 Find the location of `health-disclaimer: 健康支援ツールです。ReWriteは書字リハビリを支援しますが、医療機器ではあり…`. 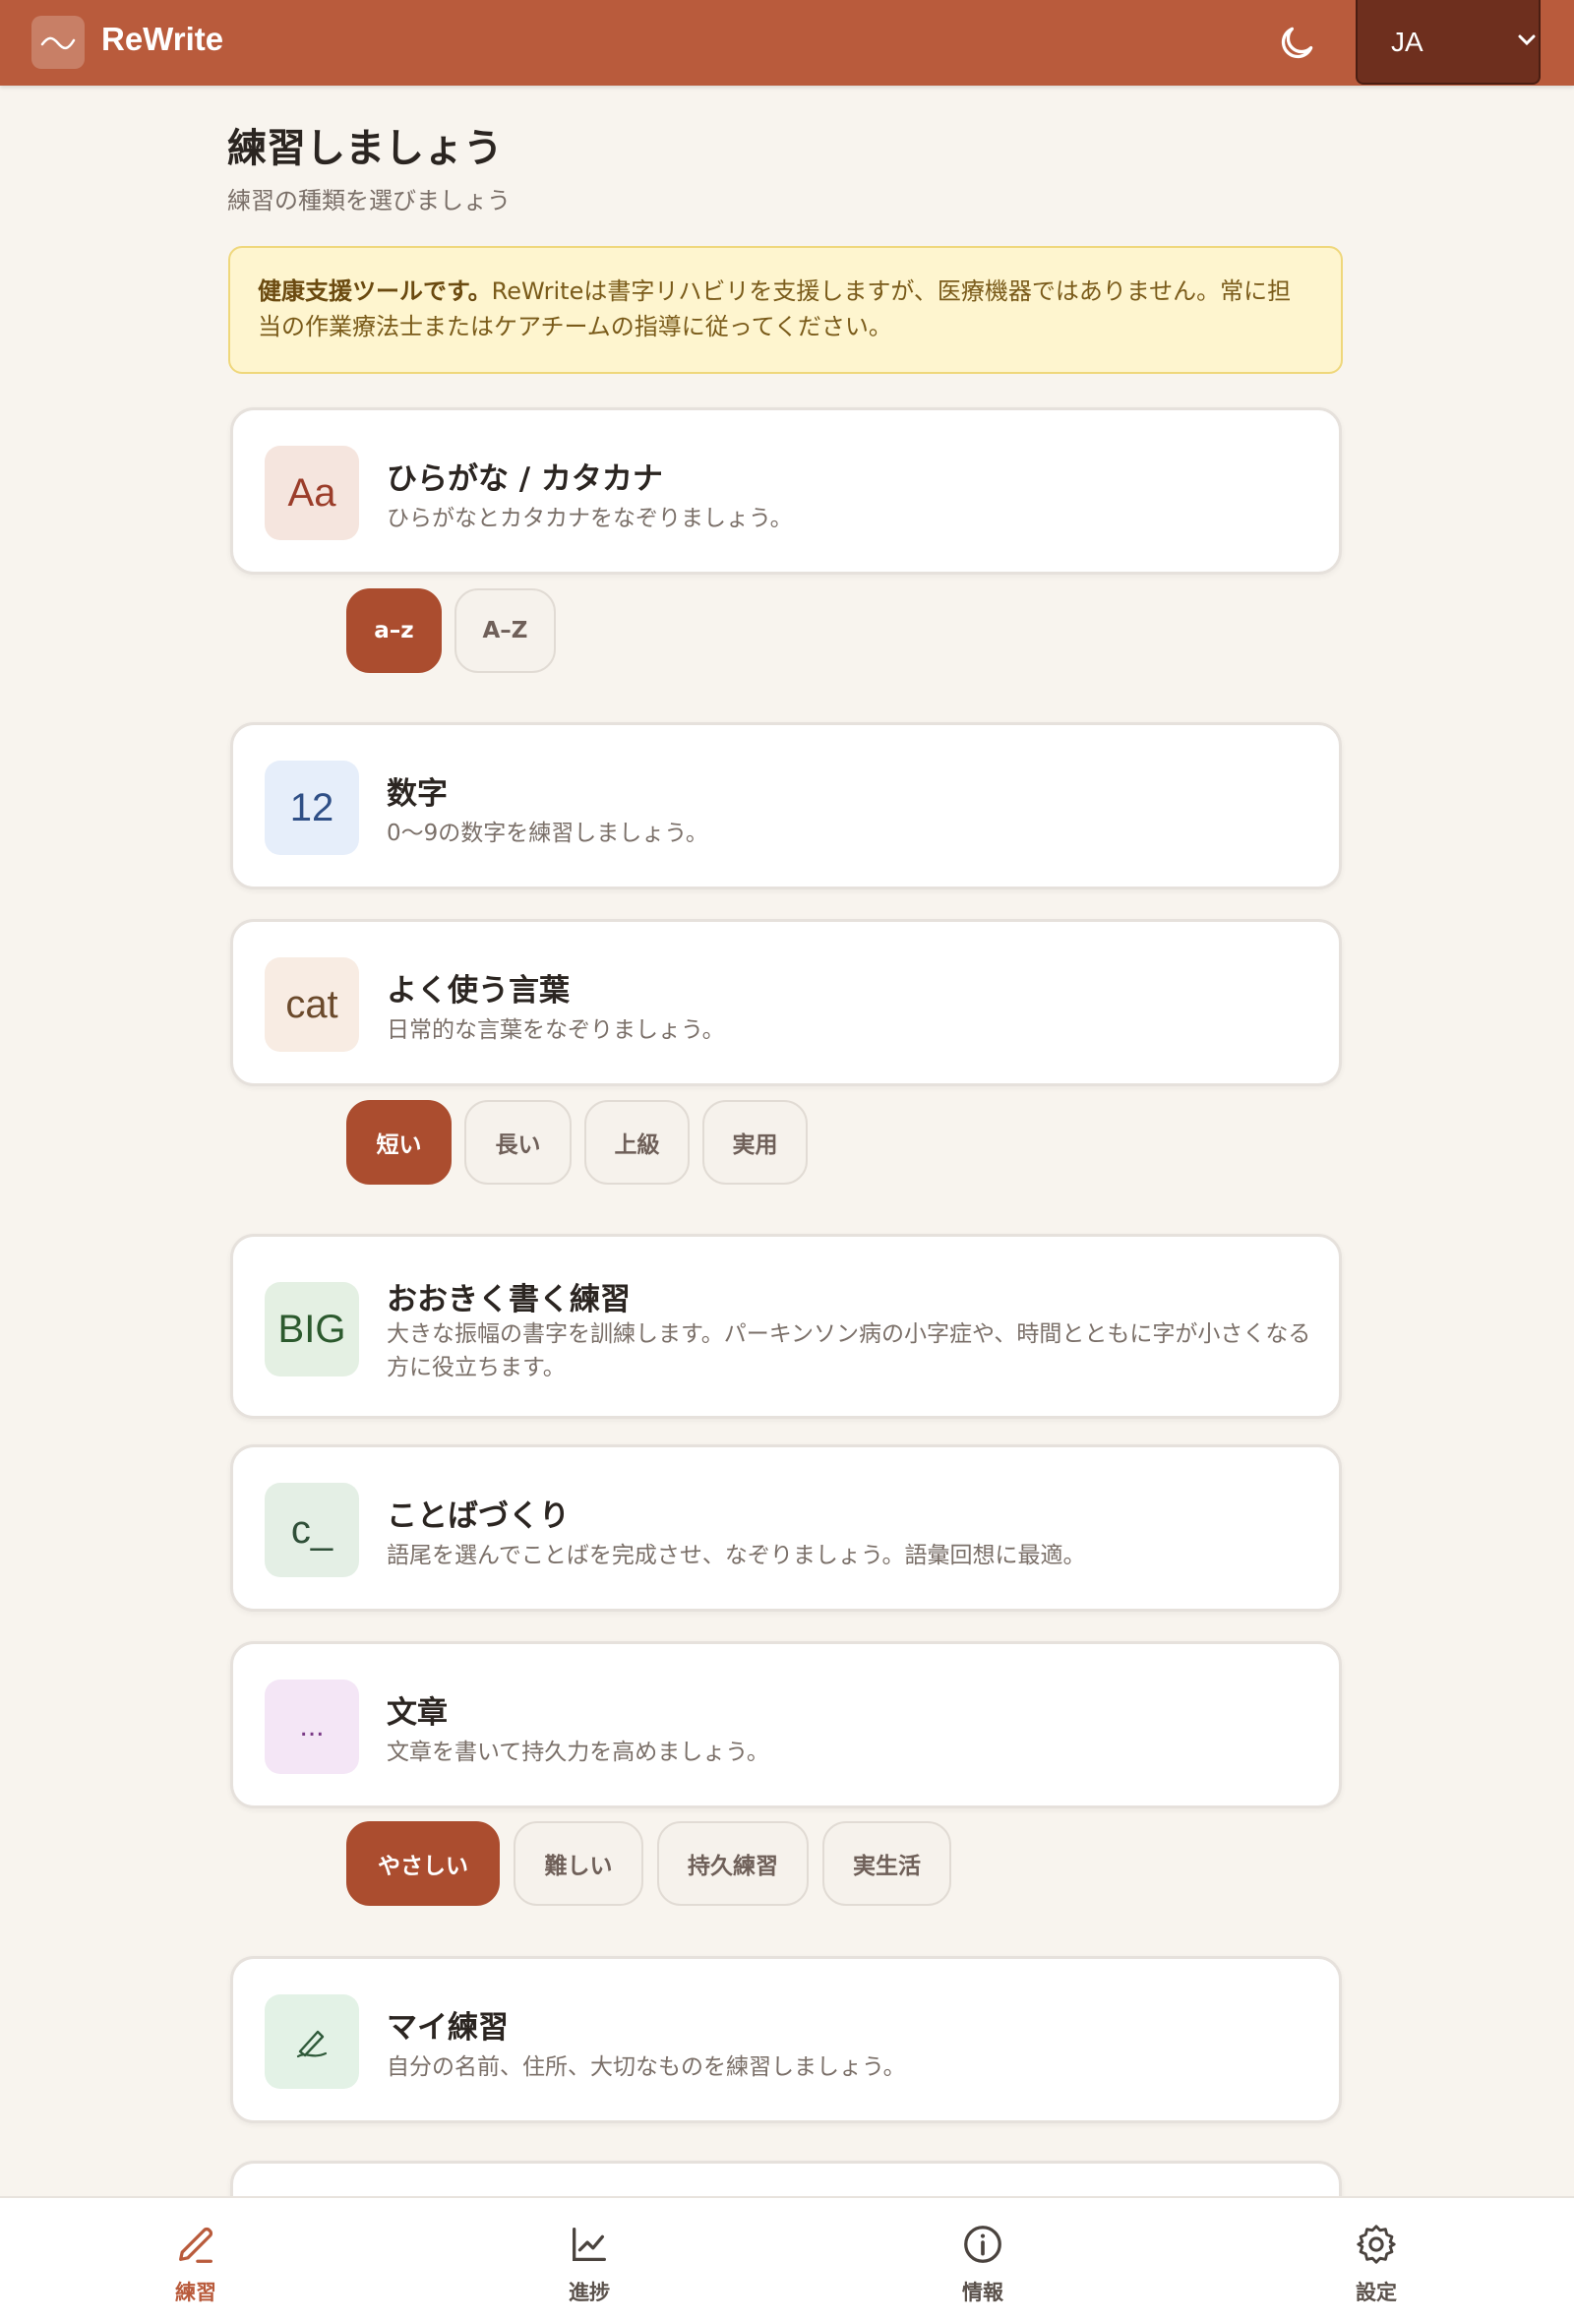

health-disclaimer: 健康支援ツールです。ReWriteは書字リハビリを支援しますが、医療機器ではあり… is located at coordinates (785, 310).